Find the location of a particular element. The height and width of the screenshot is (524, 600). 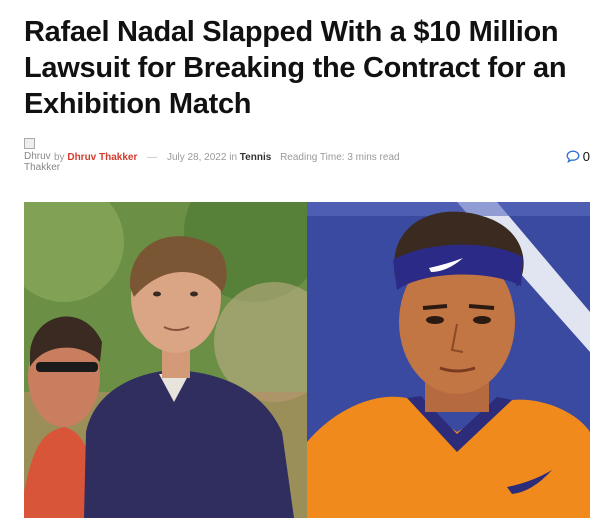

by-label: by is located at coordinates (59, 157).